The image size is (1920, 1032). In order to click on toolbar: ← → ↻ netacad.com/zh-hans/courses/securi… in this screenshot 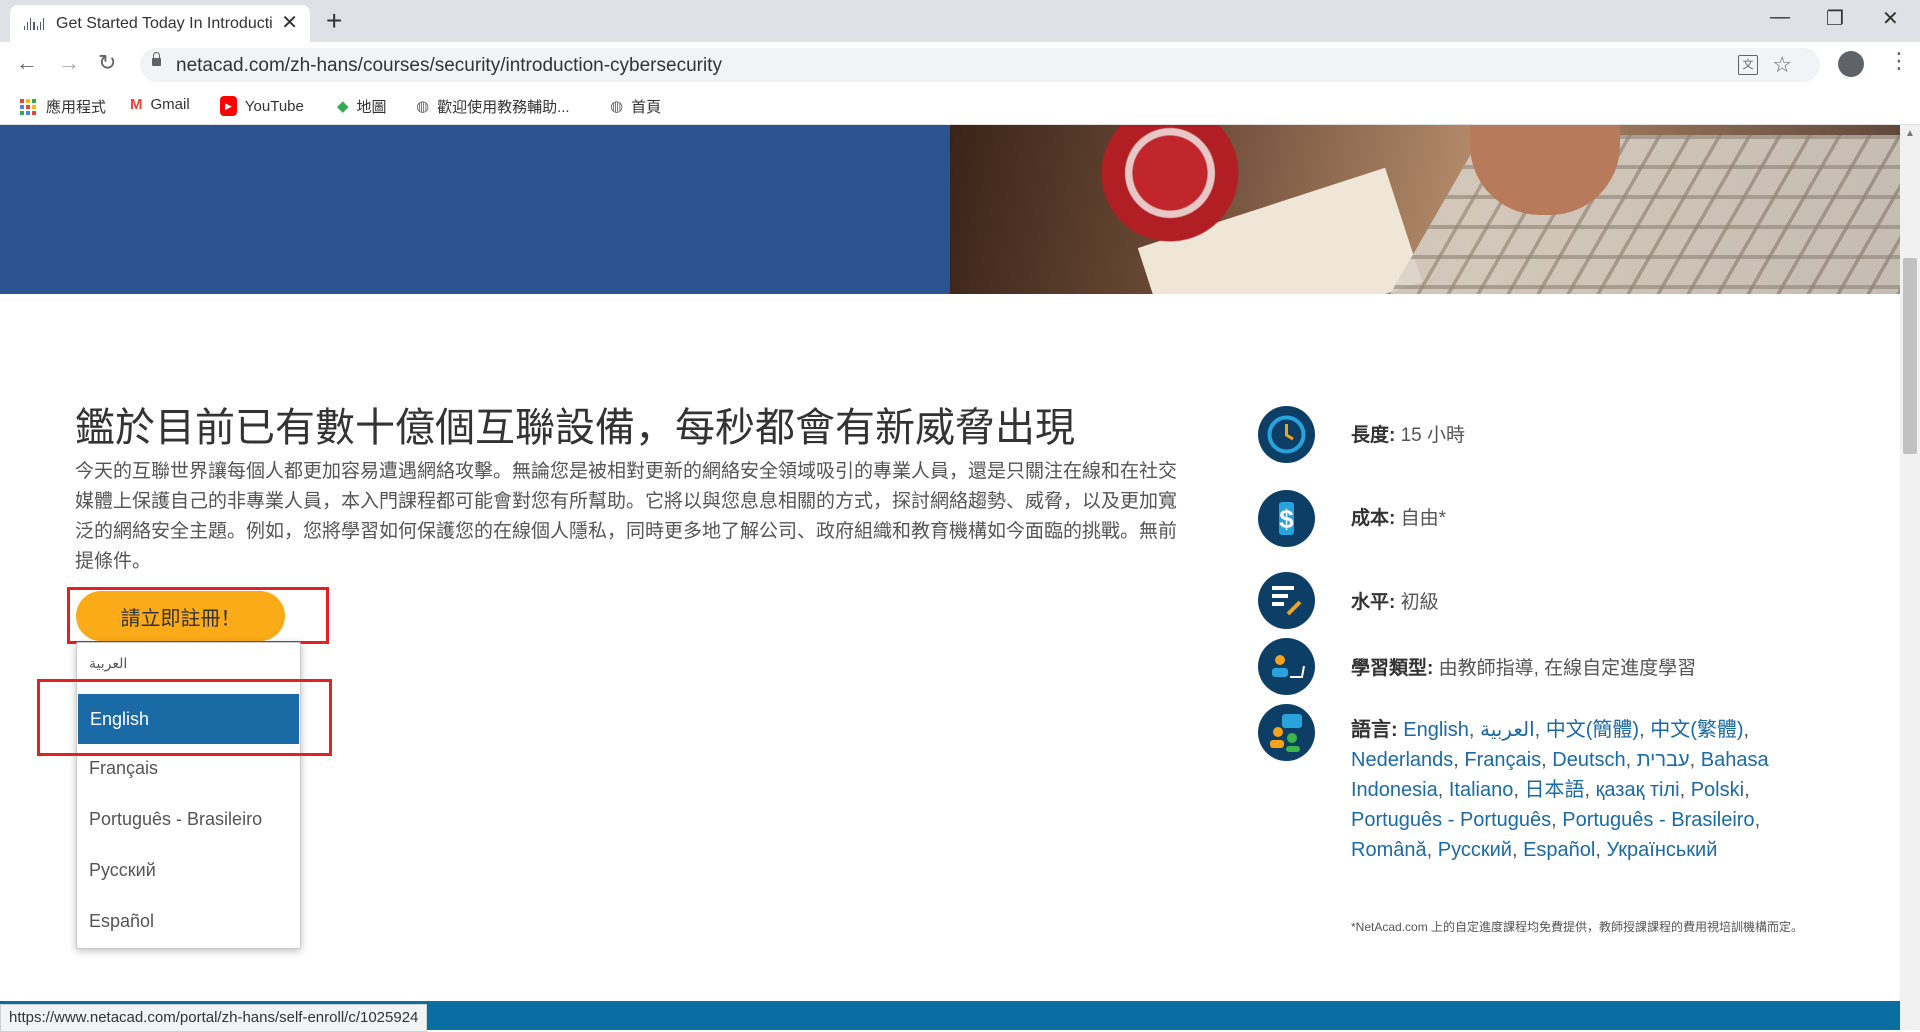, I will do `click(960, 64)`.